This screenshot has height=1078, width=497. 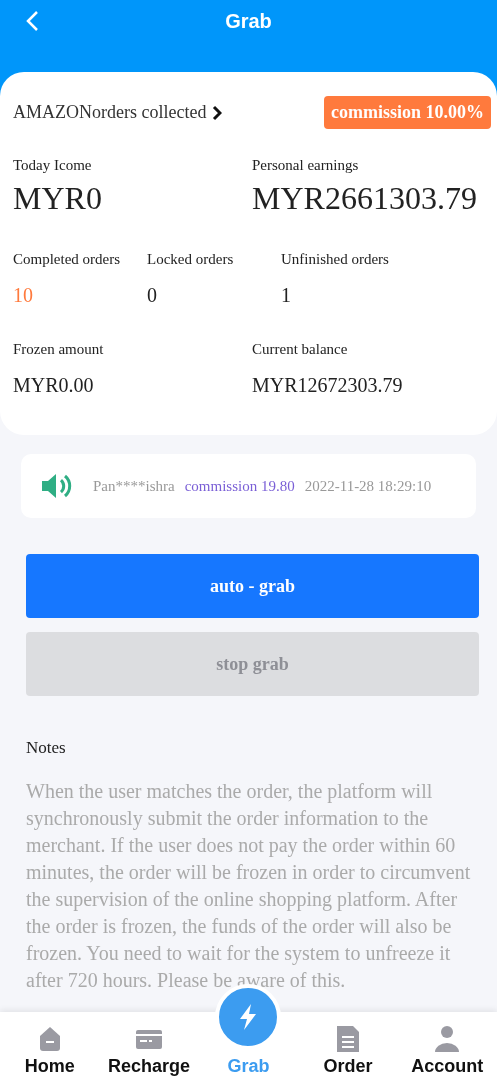 What do you see at coordinates (306, 165) in the screenshot?
I see `stat-label: Personal earnings` at bounding box center [306, 165].